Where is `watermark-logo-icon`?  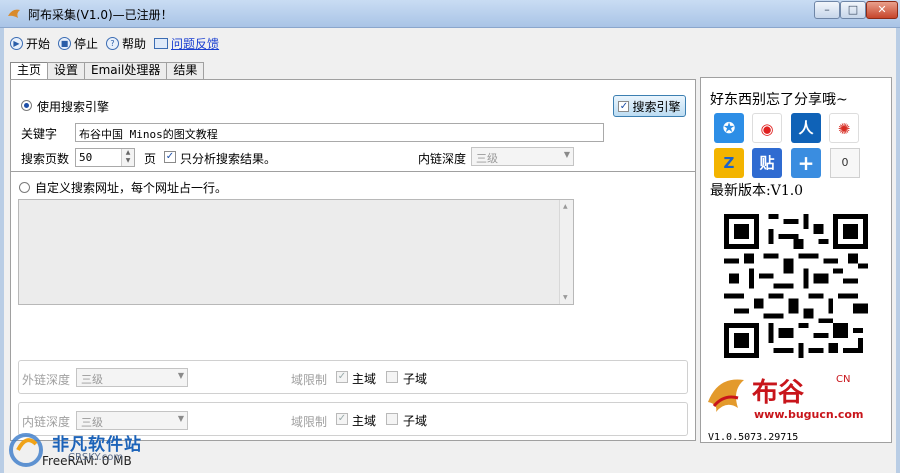 watermark-logo-icon is located at coordinates (26, 450).